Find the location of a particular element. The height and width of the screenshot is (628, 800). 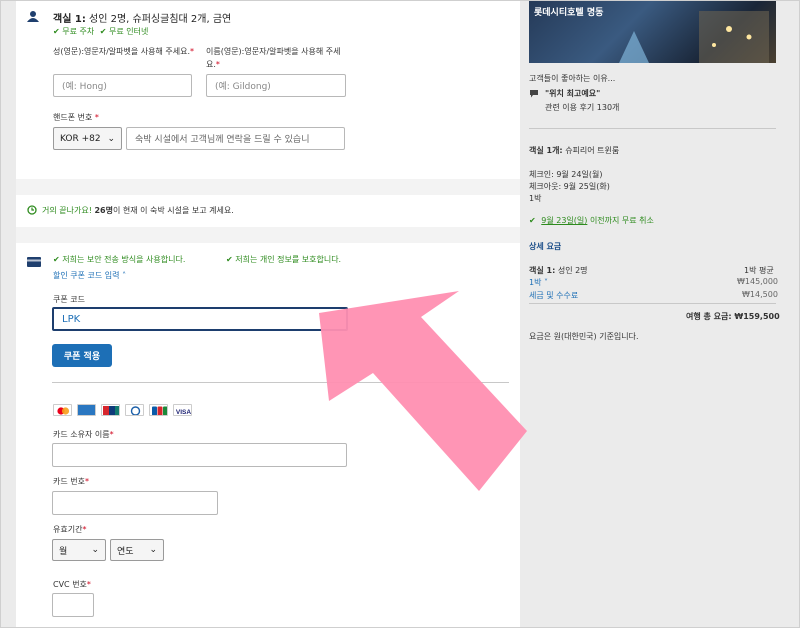

total-label: 여행 총 요금: is located at coordinates (709, 316).